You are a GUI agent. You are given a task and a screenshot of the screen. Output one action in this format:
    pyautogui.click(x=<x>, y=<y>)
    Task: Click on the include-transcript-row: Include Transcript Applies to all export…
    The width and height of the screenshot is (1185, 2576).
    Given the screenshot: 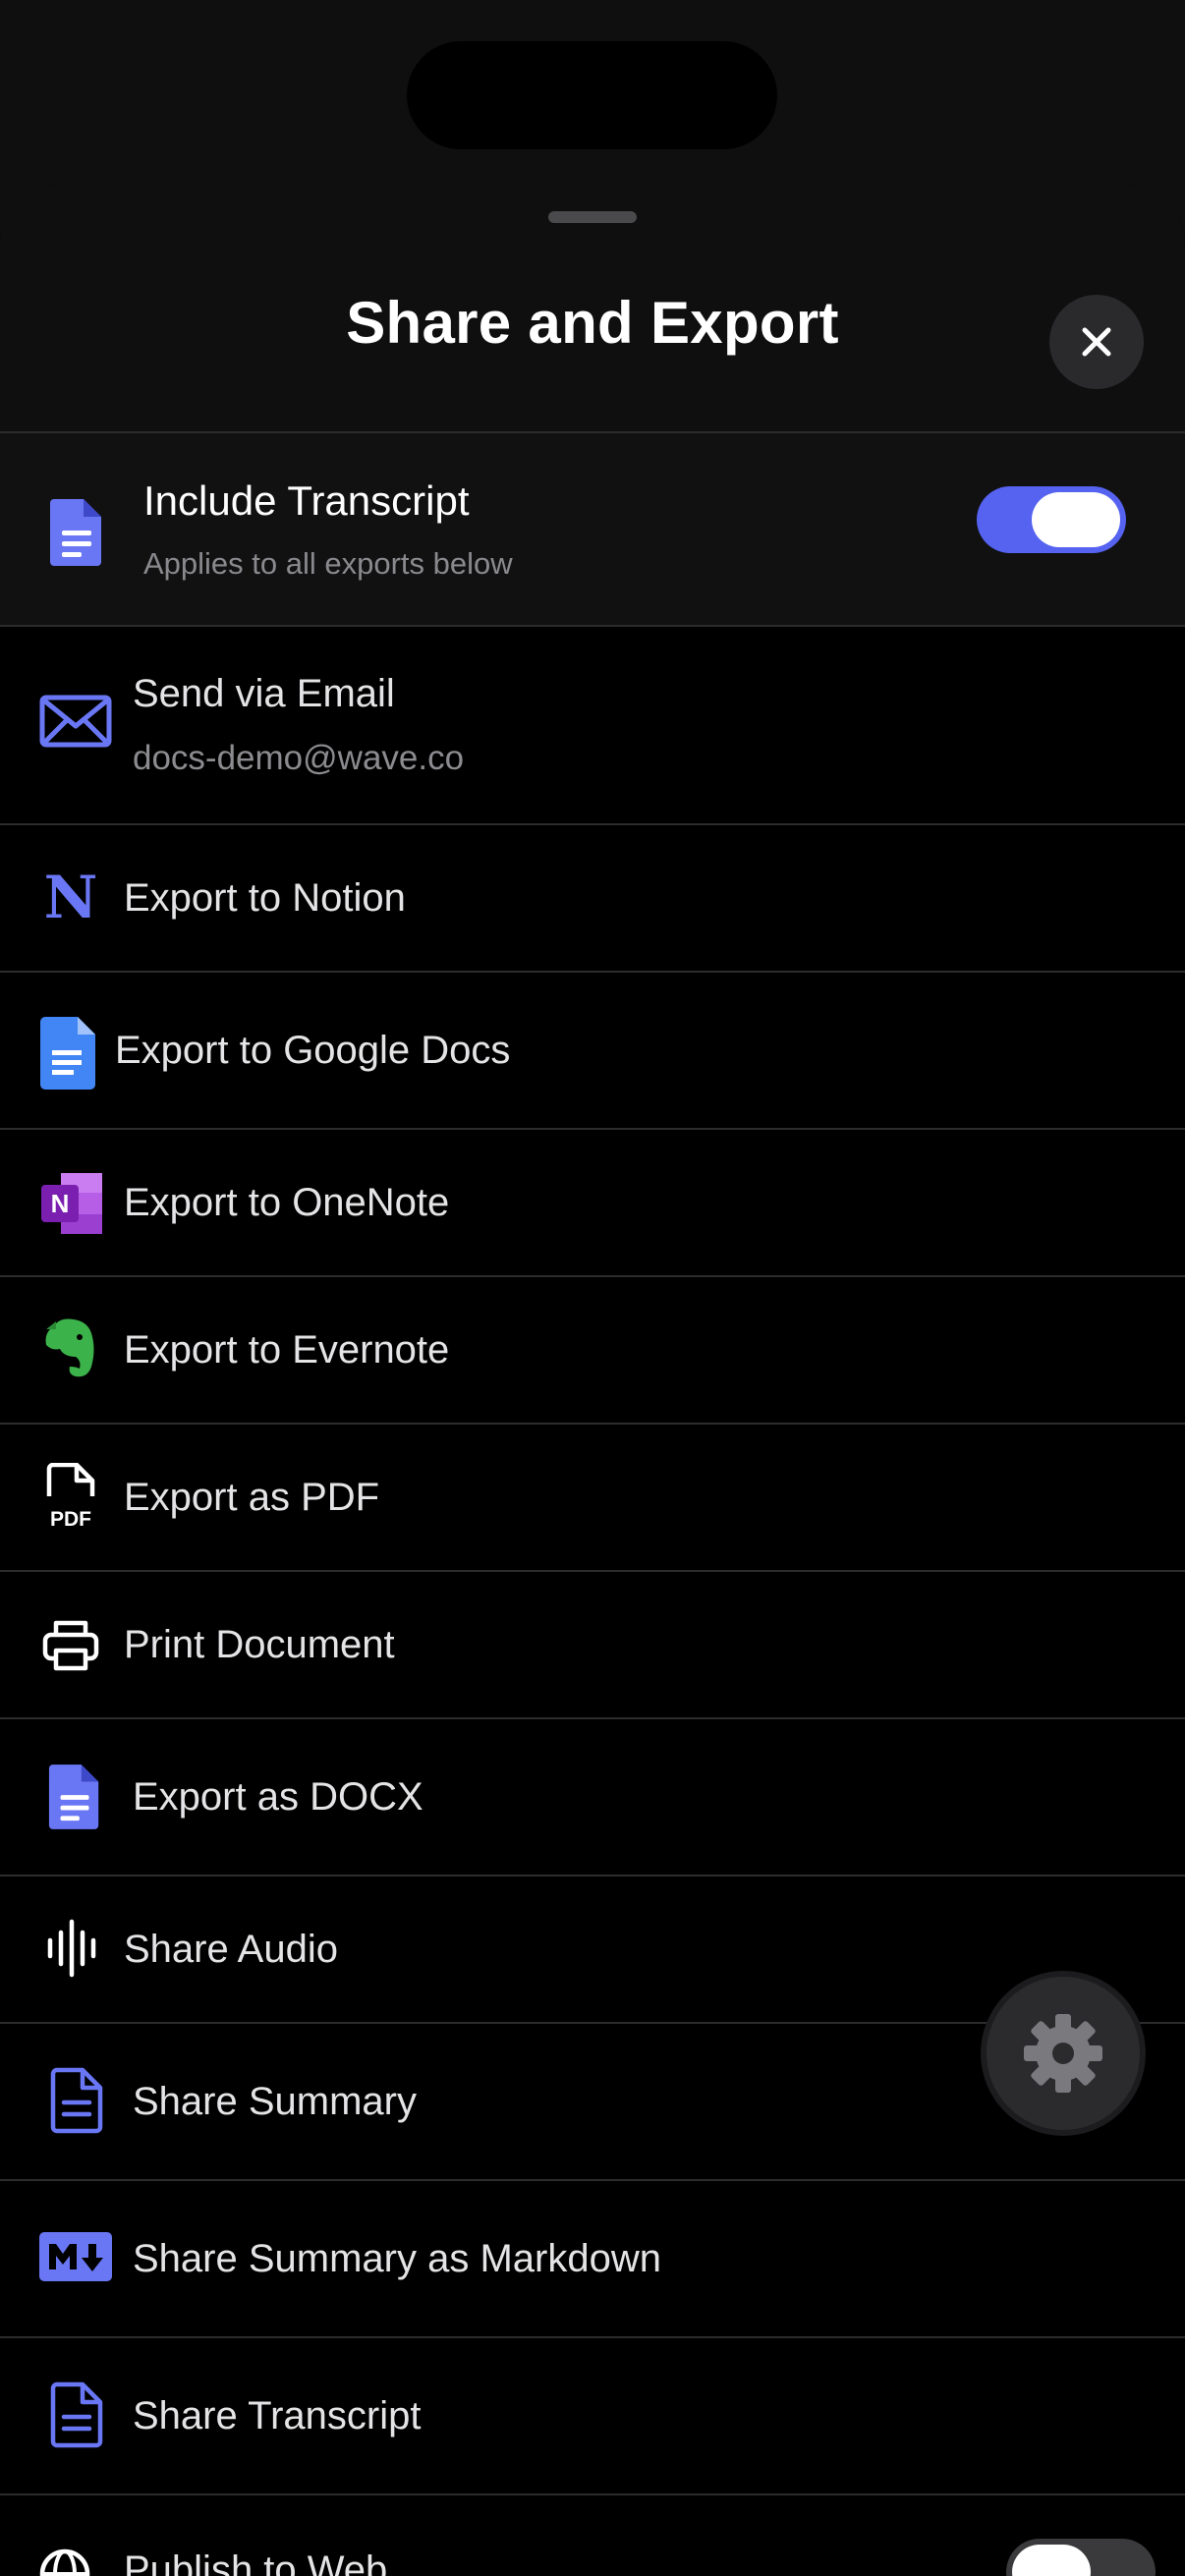 What is the action you would take?
    pyautogui.click(x=592, y=528)
    